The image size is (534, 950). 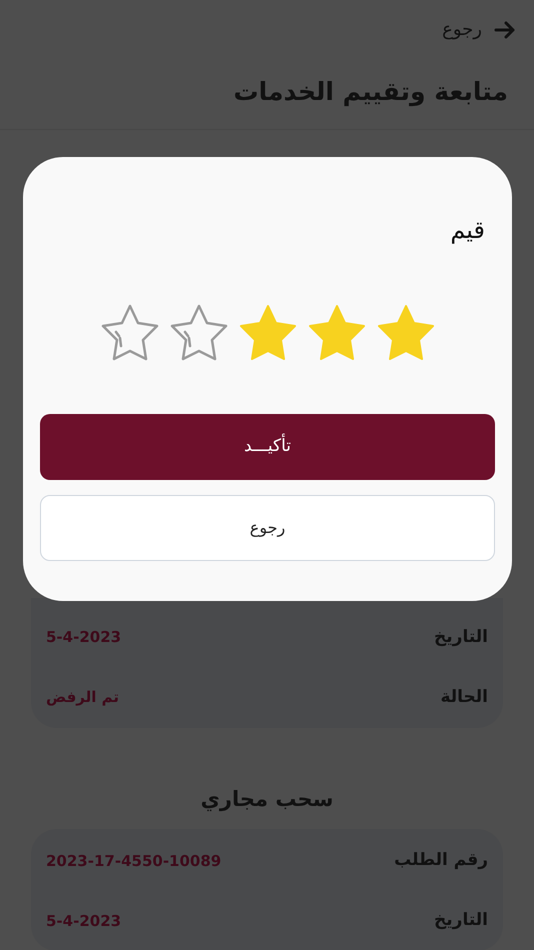 I want to click on dialog-title: قيم, so click(x=467, y=230).